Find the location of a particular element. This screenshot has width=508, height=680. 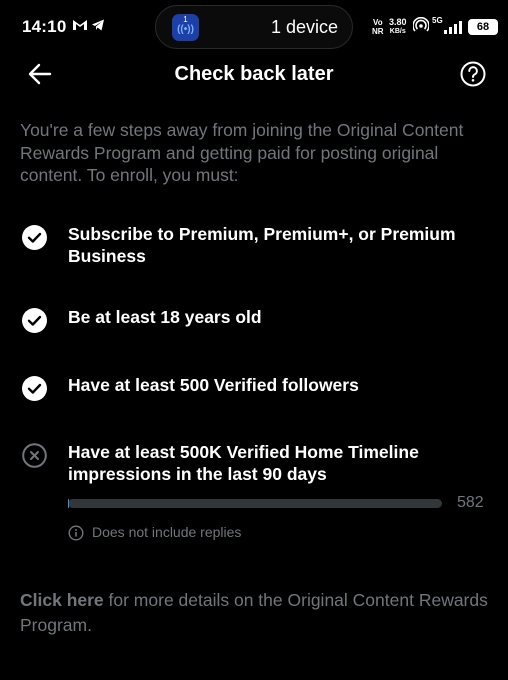

help-icon is located at coordinates (473, 74).